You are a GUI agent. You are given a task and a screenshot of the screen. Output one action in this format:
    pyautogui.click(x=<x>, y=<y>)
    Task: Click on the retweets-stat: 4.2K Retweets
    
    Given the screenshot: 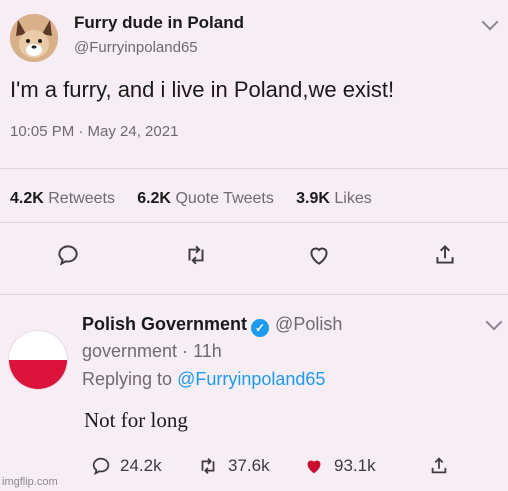 What is the action you would take?
    pyautogui.click(x=62, y=198)
    